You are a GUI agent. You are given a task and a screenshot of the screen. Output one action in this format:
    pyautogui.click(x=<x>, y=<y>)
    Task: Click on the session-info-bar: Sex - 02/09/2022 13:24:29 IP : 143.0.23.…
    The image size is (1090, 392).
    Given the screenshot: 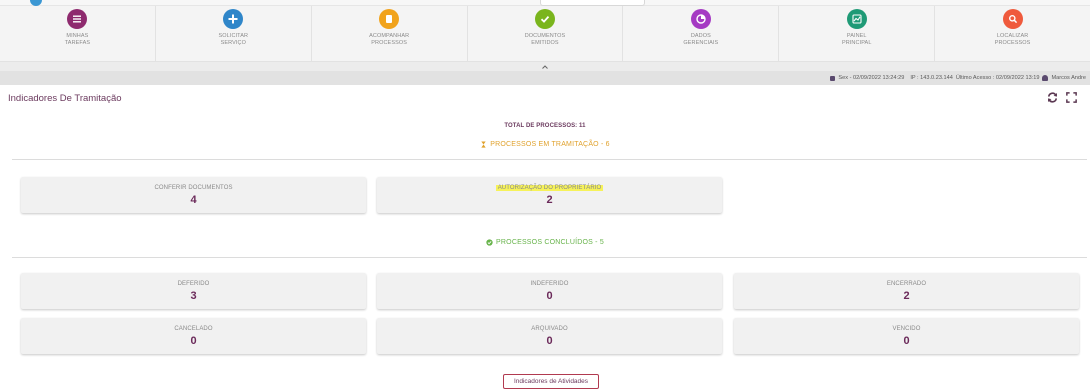 What is the action you would take?
    pyautogui.click(x=545, y=78)
    